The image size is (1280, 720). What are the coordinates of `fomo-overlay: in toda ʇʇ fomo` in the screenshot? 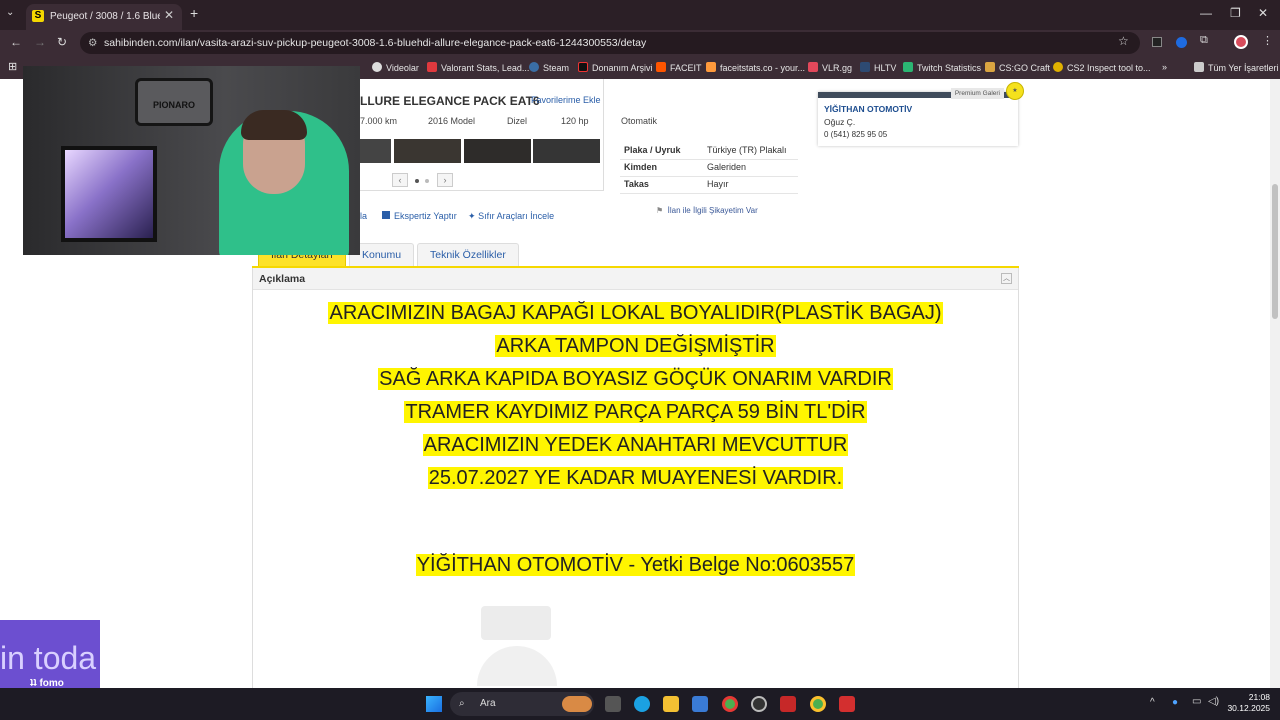 It's located at (50, 656).